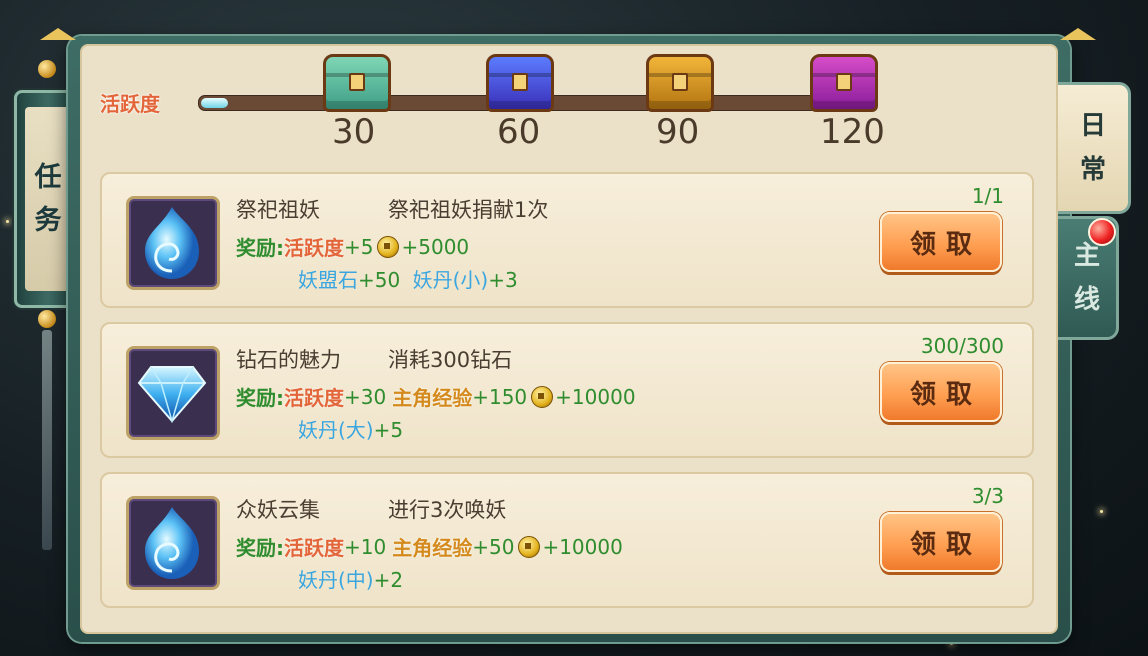  What do you see at coordinates (493, 546) in the screenshot?
I see `exp-reward-value: +50` at bounding box center [493, 546].